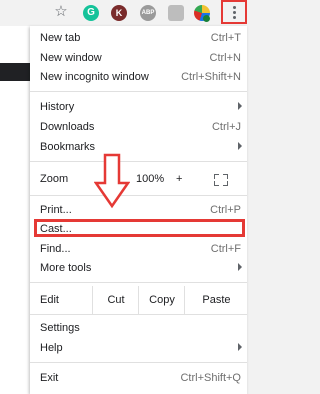 The image size is (320, 394). I want to click on menu-item-label: More tools, so click(66, 268).